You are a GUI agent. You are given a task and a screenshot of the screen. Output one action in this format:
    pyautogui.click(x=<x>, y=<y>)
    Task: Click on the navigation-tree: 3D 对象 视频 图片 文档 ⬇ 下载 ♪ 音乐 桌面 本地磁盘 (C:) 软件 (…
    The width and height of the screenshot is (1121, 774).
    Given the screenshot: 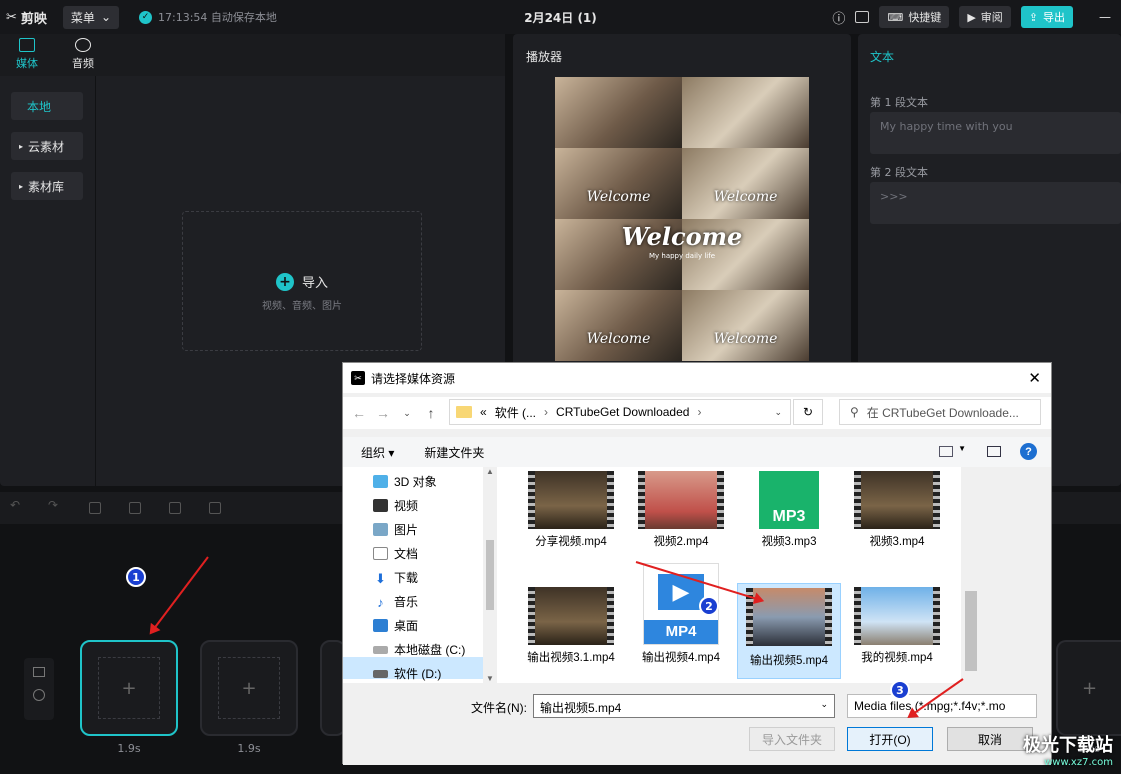 What is the action you would take?
    pyautogui.click(x=420, y=575)
    